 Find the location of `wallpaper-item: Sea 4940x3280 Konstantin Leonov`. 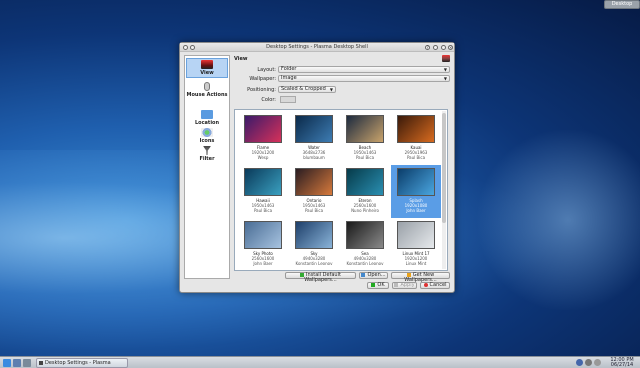

wallpaper-item: Sea 4940x3280 Konstantin Leonov is located at coordinates (365, 244).